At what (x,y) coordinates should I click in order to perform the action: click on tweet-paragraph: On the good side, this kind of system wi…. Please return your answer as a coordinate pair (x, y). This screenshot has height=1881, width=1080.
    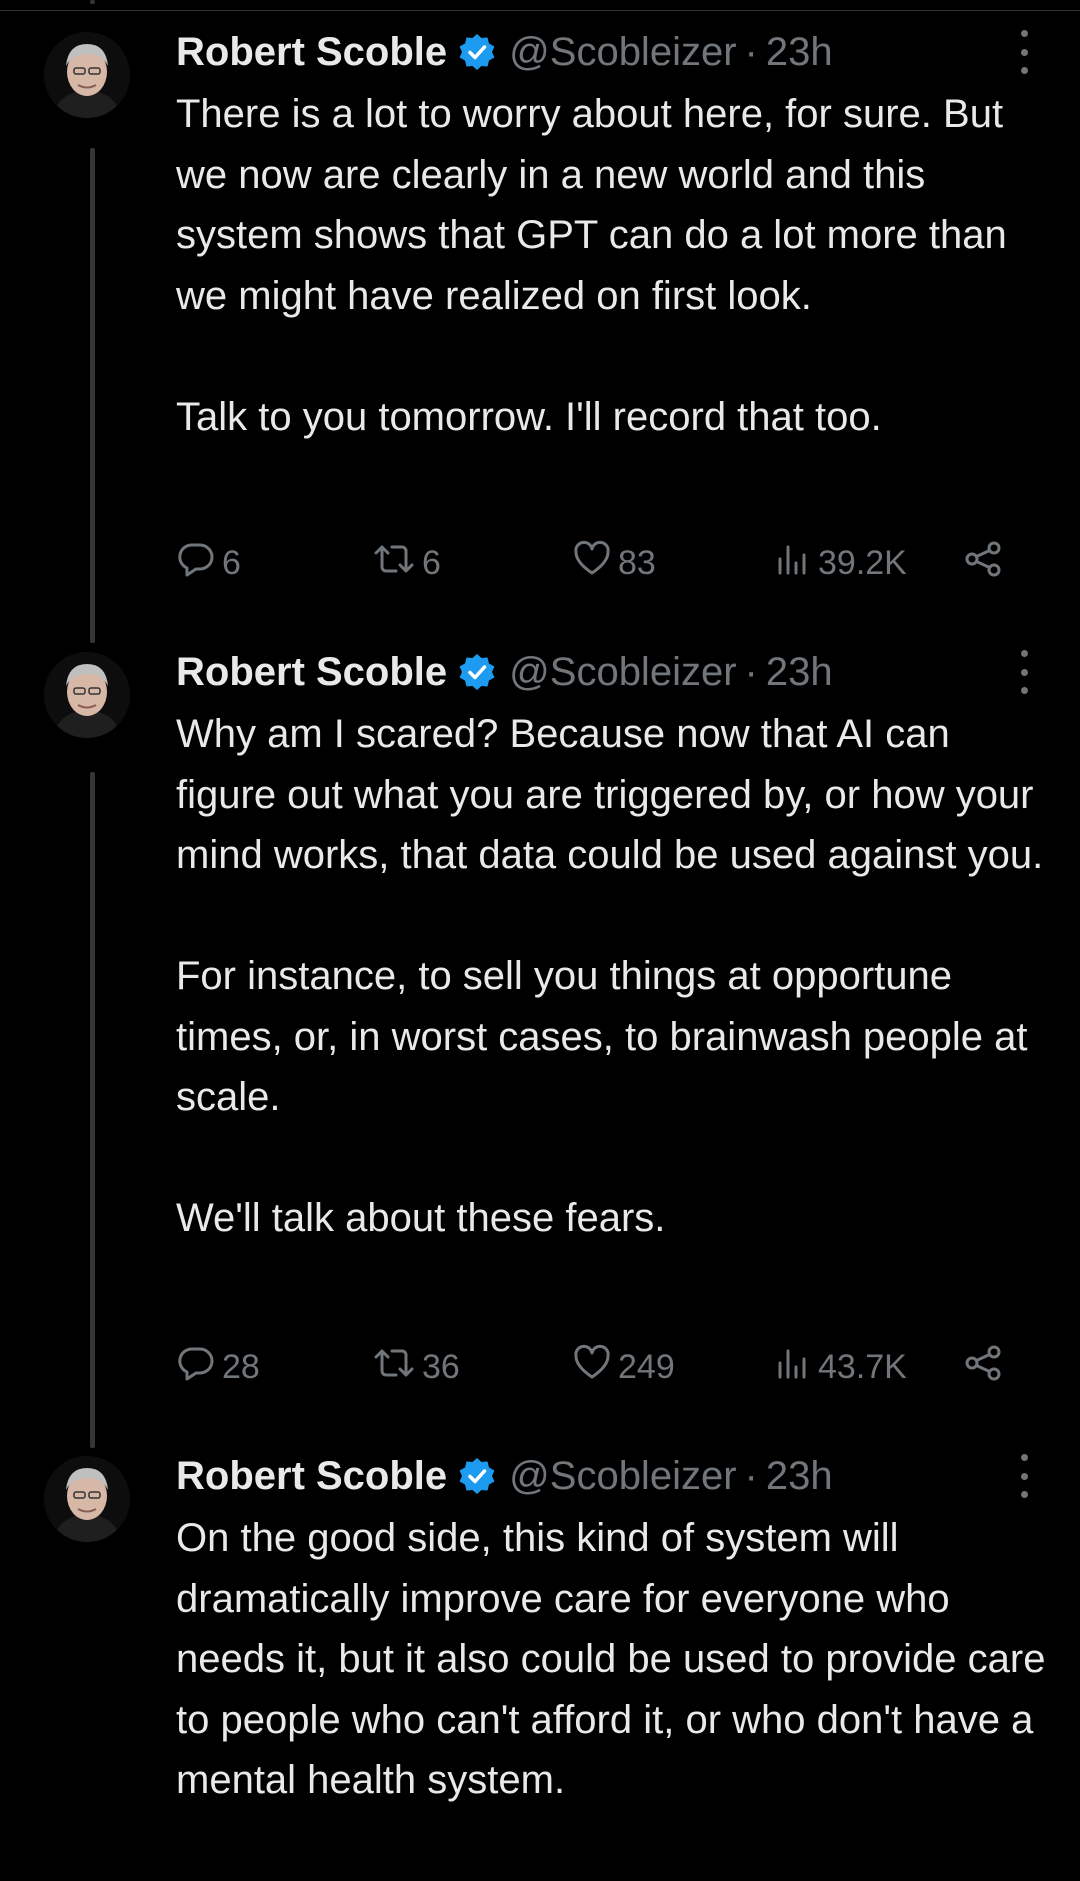
    Looking at the image, I should click on (616, 1659).